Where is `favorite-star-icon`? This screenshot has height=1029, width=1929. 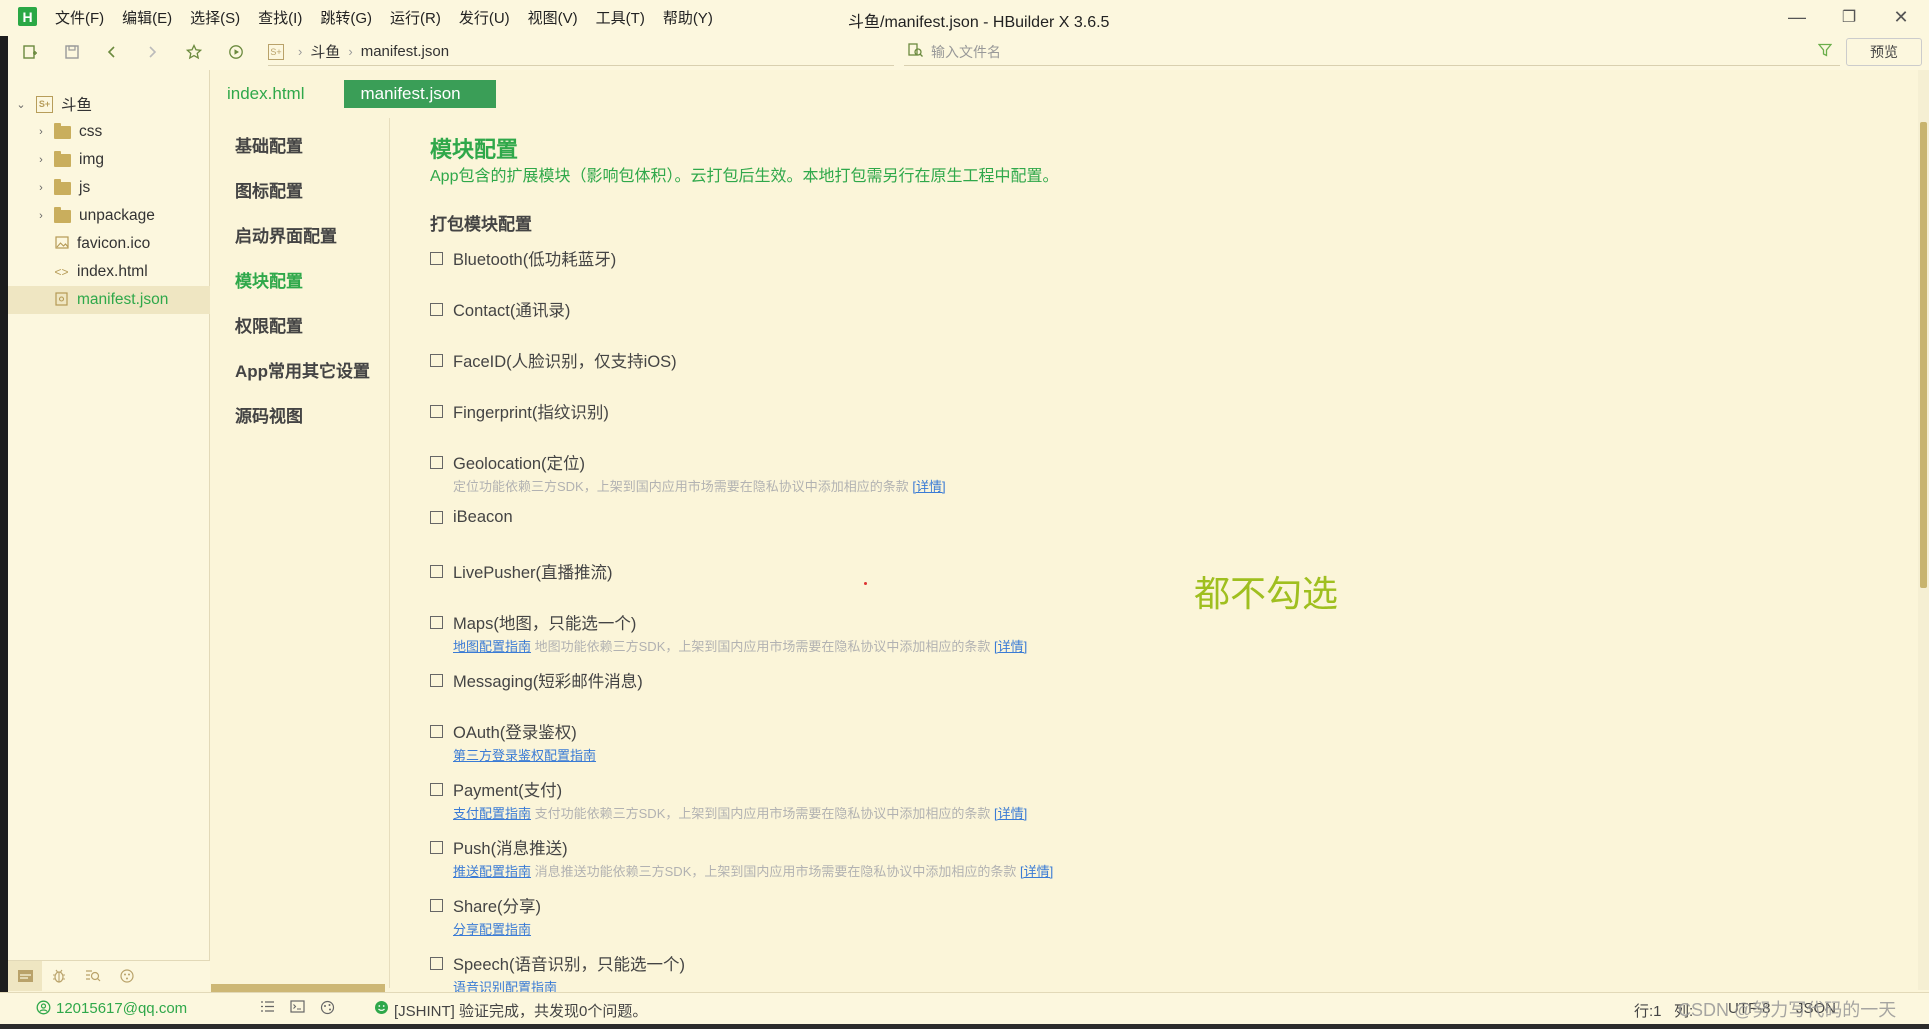 favorite-star-icon is located at coordinates (194, 52).